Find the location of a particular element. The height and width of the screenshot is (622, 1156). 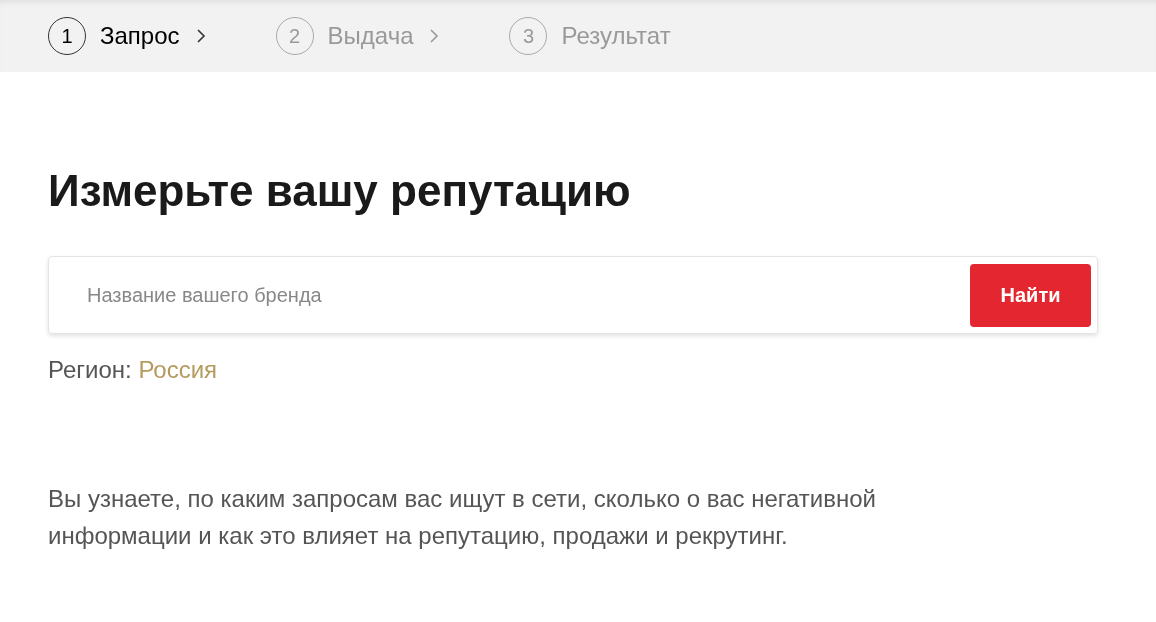

search-field: Название вашего бренда Найти is located at coordinates (573, 295).